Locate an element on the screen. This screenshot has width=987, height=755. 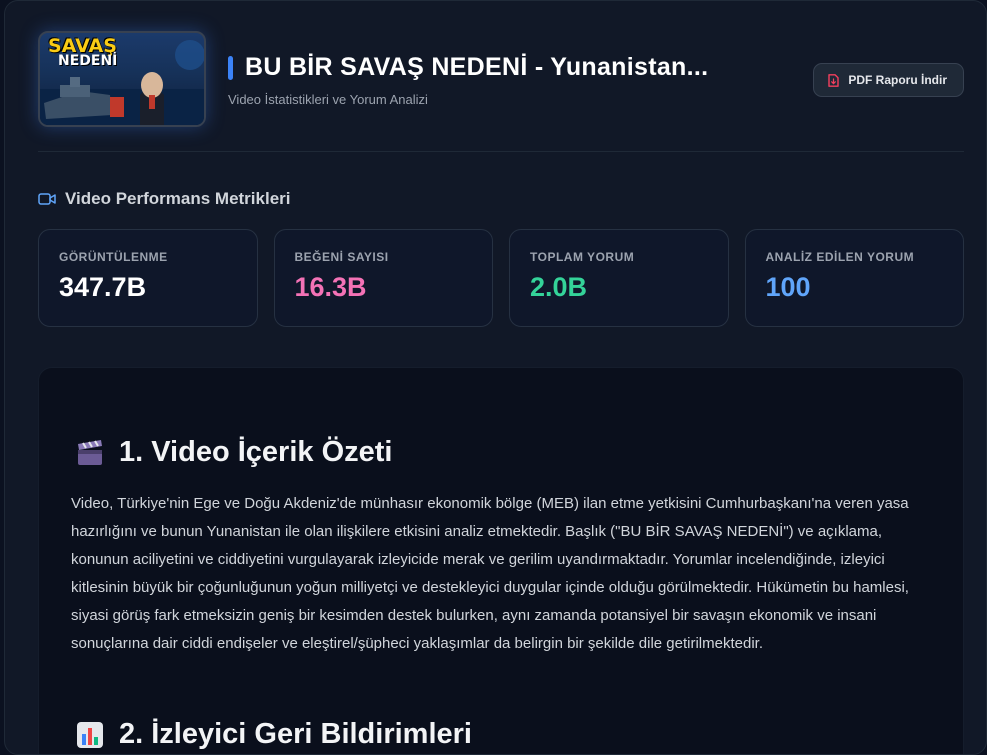
metric-card-views: GÖRÜNTÜLENME 347.7B is located at coordinates (148, 278).